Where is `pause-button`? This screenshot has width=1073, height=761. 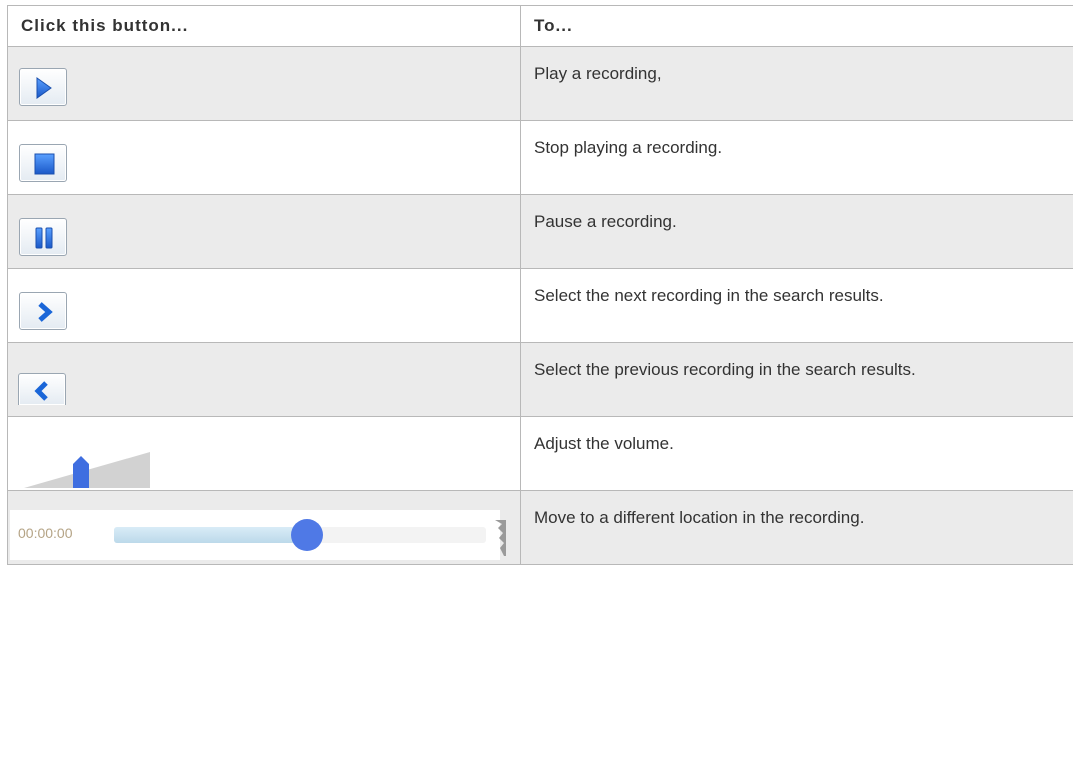 pause-button is located at coordinates (43, 237).